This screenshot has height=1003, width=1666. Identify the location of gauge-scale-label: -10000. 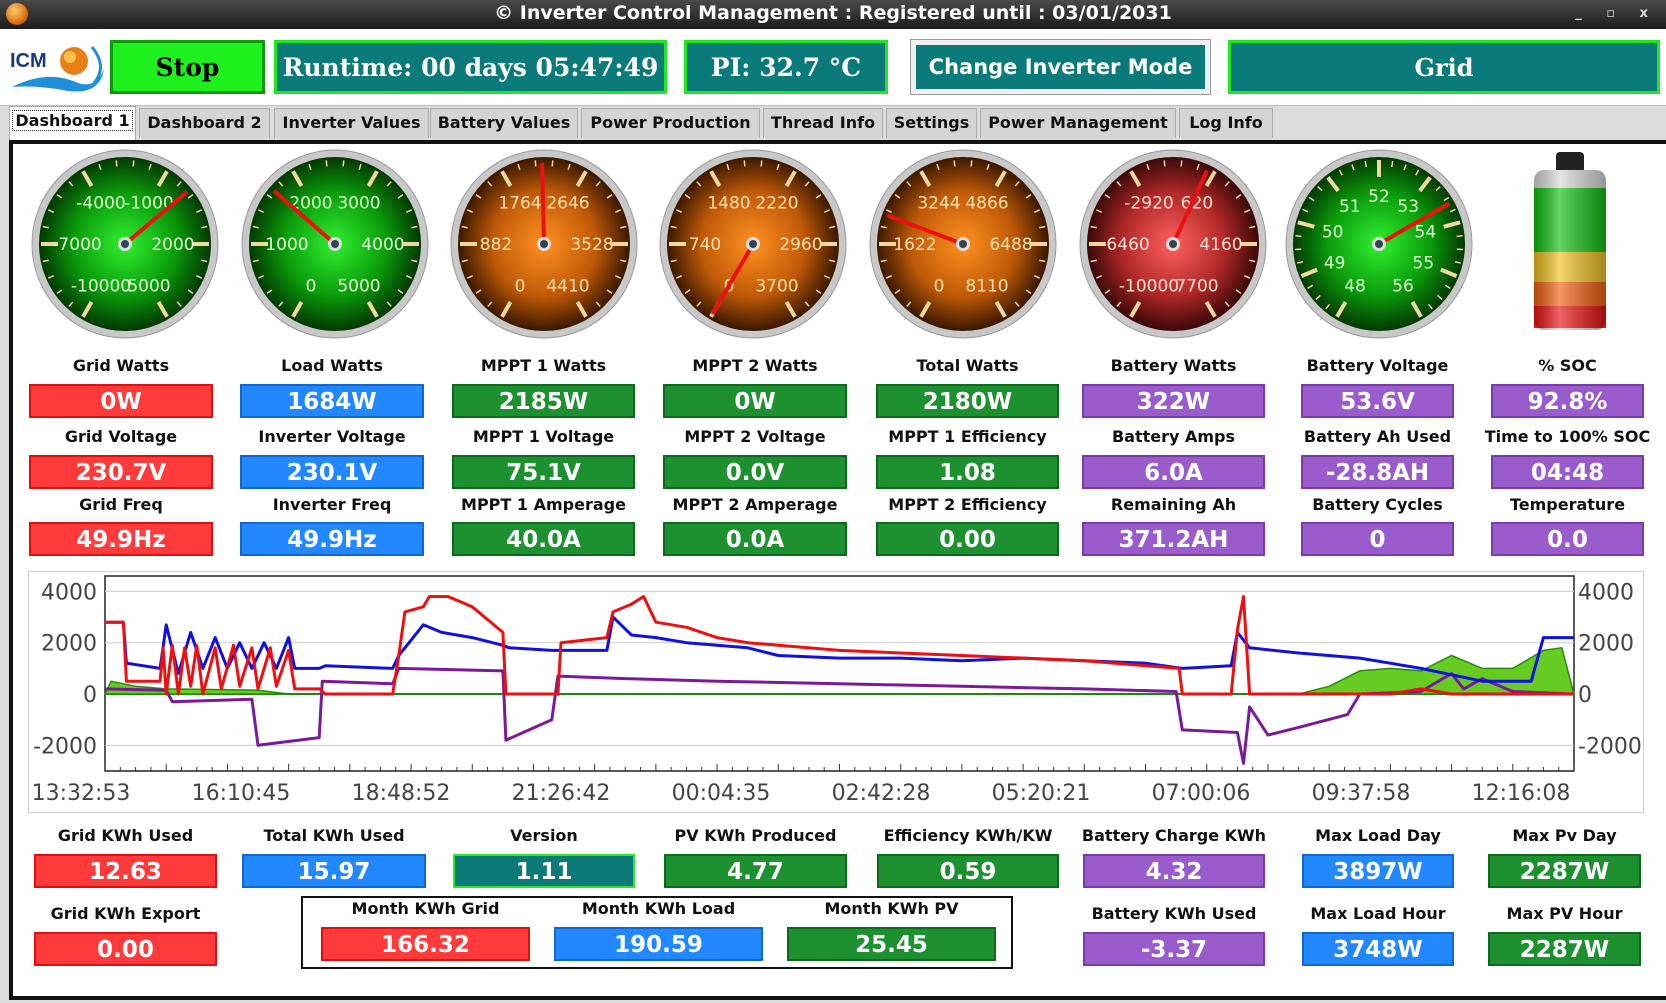
(101, 287).